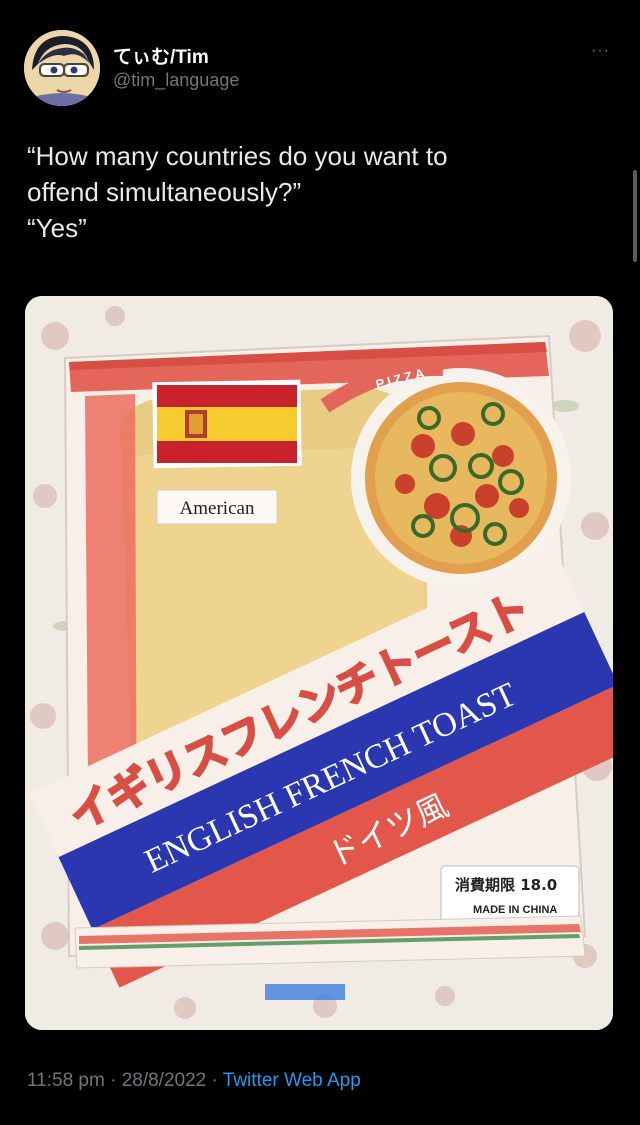 The height and width of the screenshot is (1125, 640). I want to click on tweet-header: てぃむ/Tim @tim_language ···, so click(320, 68).